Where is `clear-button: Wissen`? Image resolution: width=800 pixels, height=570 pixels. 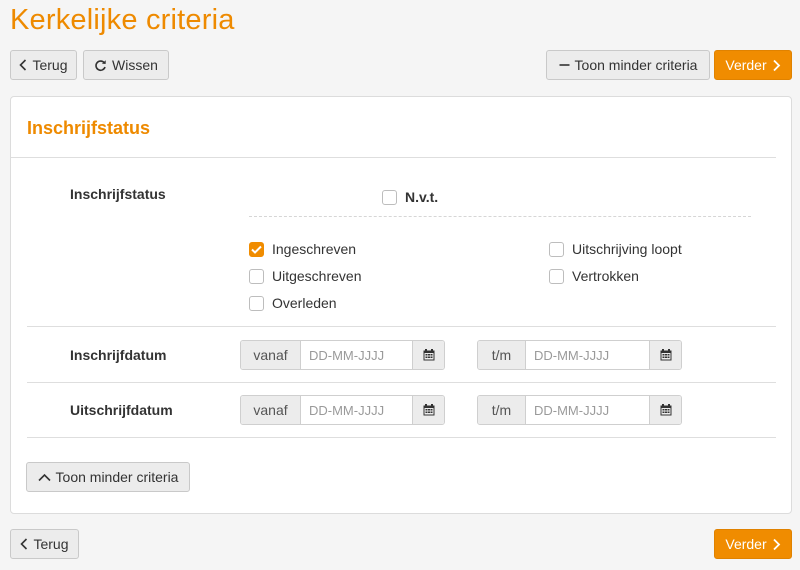 clear-button: Wissen is located at coordinates (126, 65).